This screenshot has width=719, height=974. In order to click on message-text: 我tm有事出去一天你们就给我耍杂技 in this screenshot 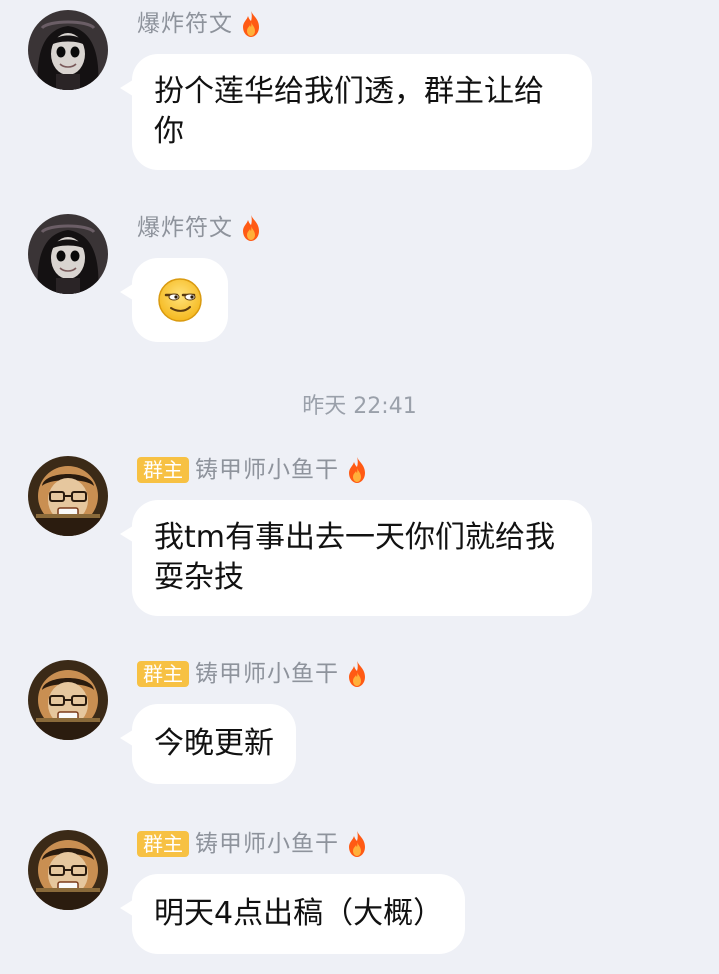, I will do `click(354, 557)`.